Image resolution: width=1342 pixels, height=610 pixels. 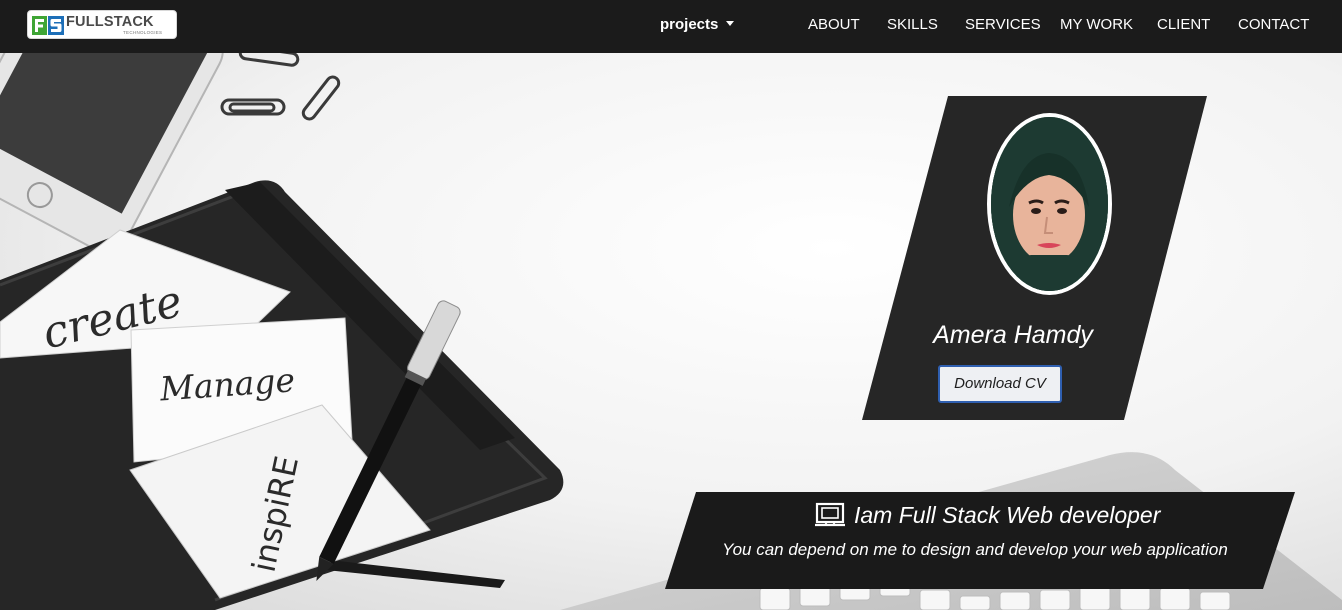 What do you see at coordinates (834, 25) in the screenshot?
I see `nav-link-about: ABOUT` at bounding box center [834, 25].